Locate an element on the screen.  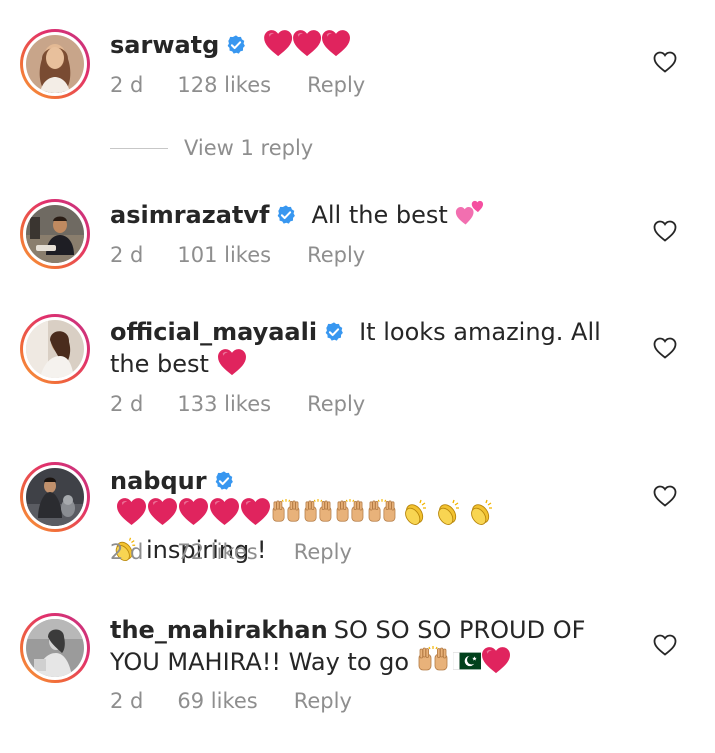
view-replies-button: View 1 reply is located at coordinates (211, 148).